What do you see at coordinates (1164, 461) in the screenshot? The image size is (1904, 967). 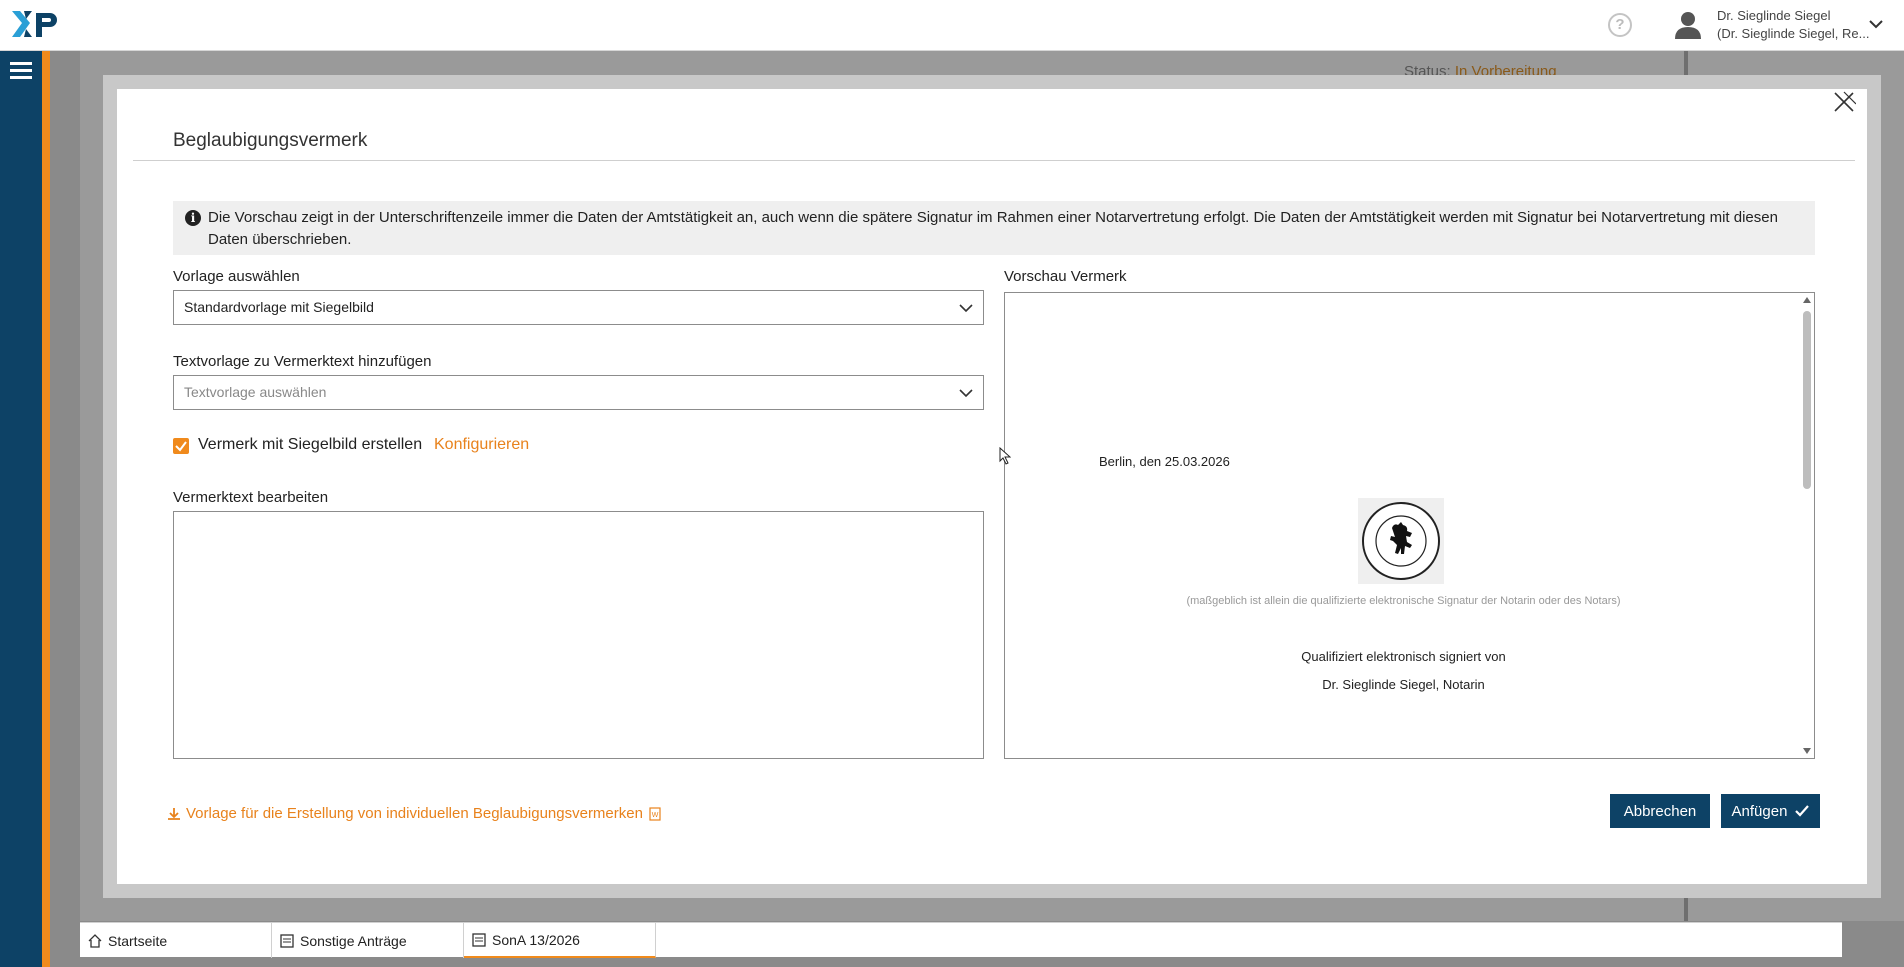 I see `preview-date-line: Berlin, den 25.03.2026` at bounding box center [1164, 461].